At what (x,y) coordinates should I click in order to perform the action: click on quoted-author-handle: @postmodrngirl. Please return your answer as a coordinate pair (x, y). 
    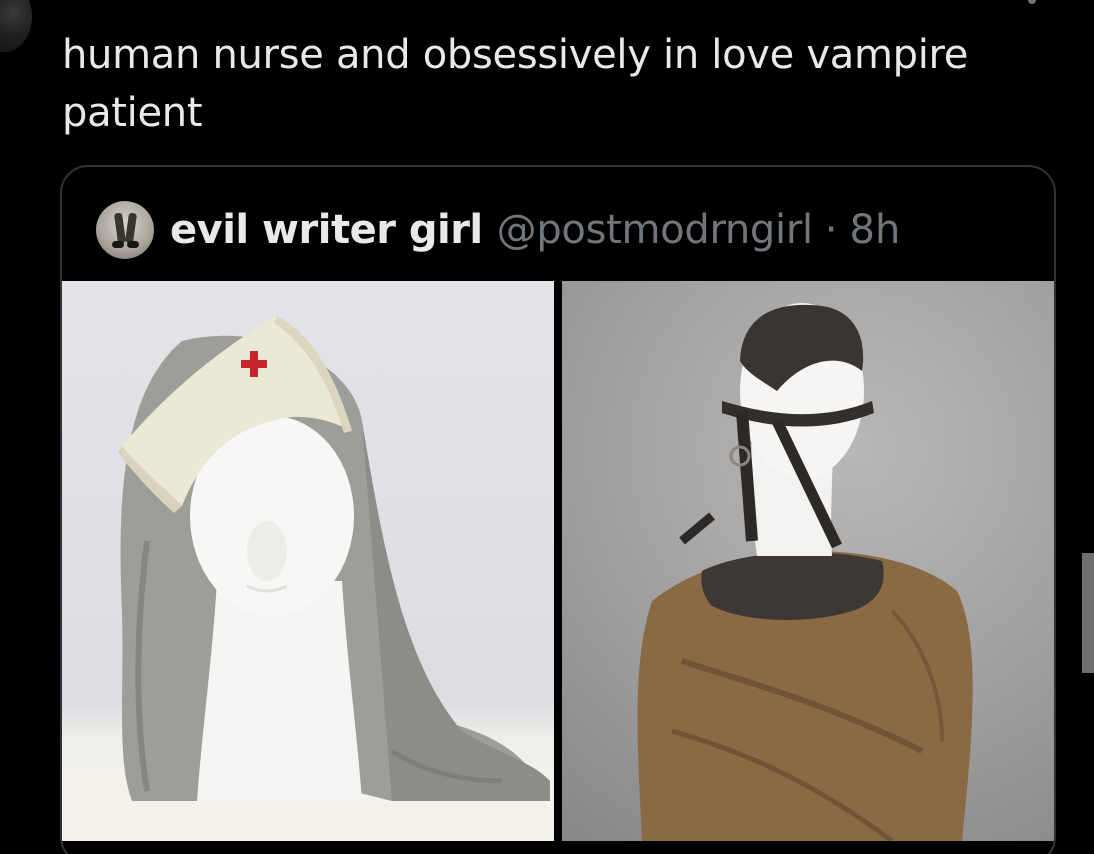
    Looking at the image, I should click on (655, 230).